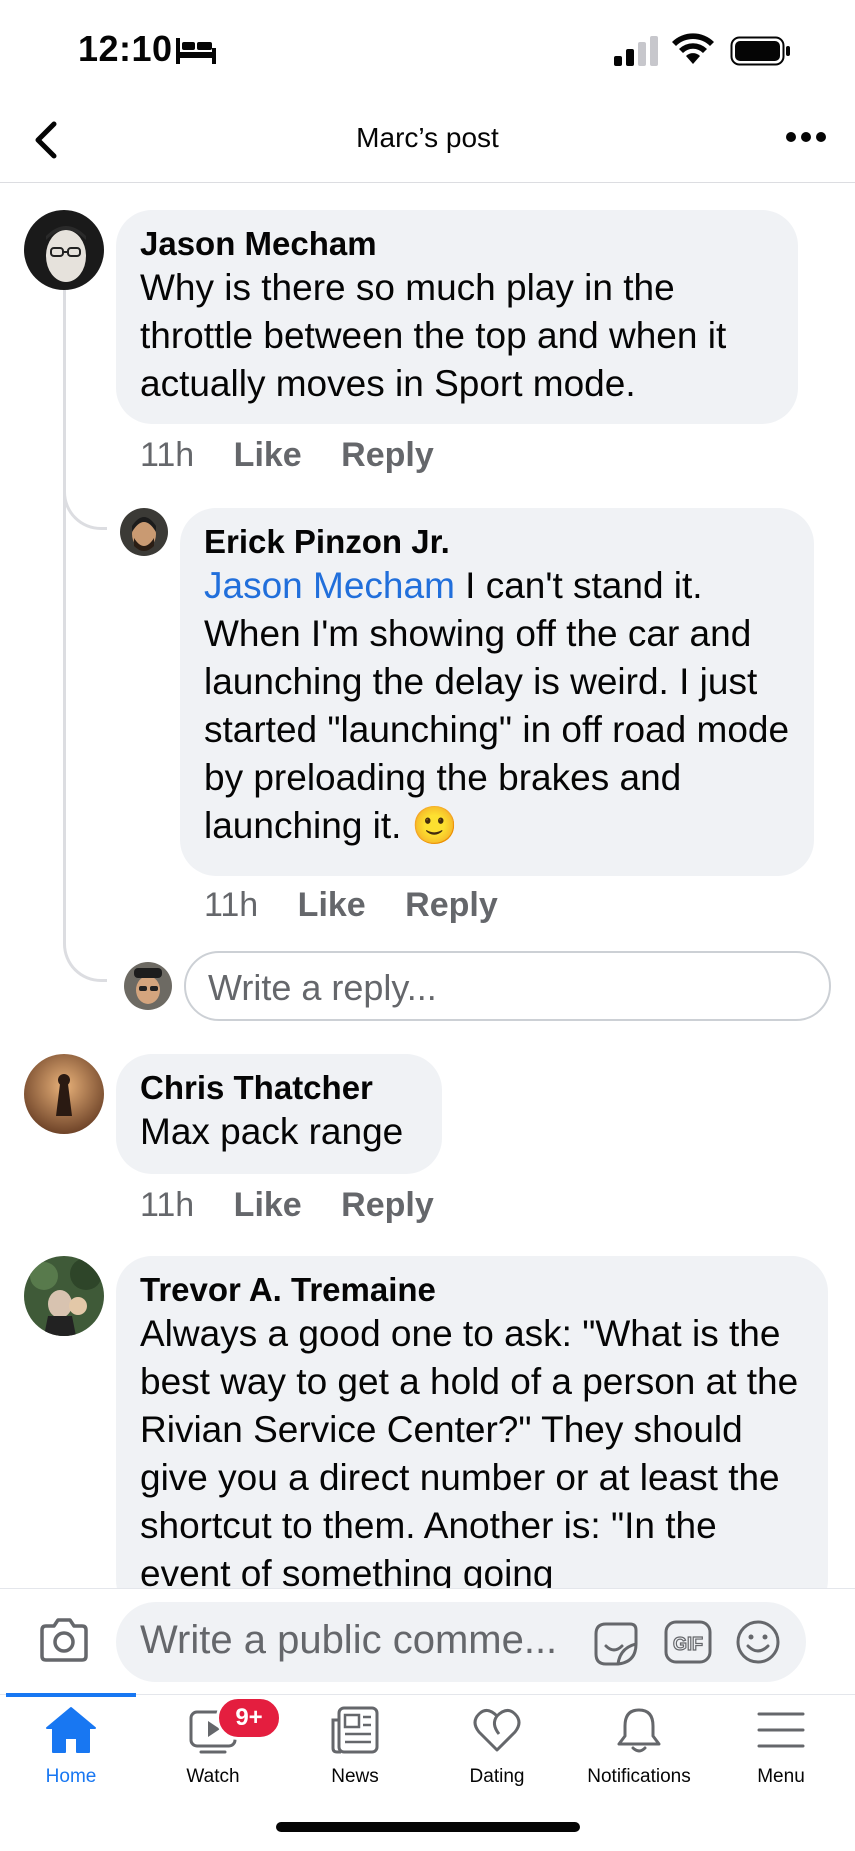 The height and width of the screenshot is (1851, 855). I want to click on tab-menu: Menu, so click(781, 1746).